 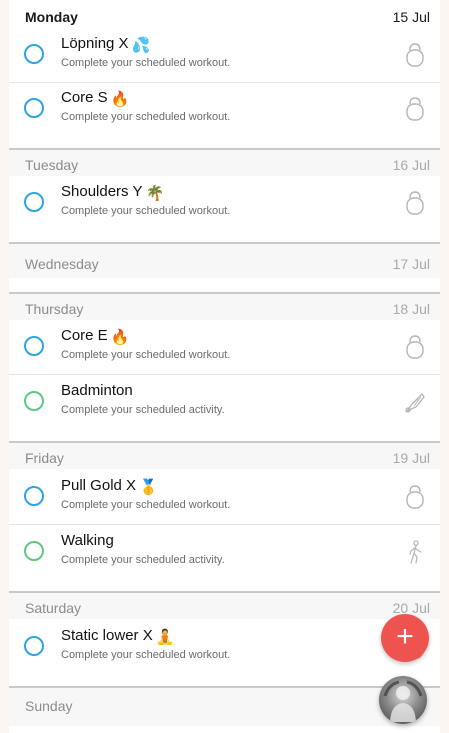 I want to click on avatar, so click(x=403, y=700).